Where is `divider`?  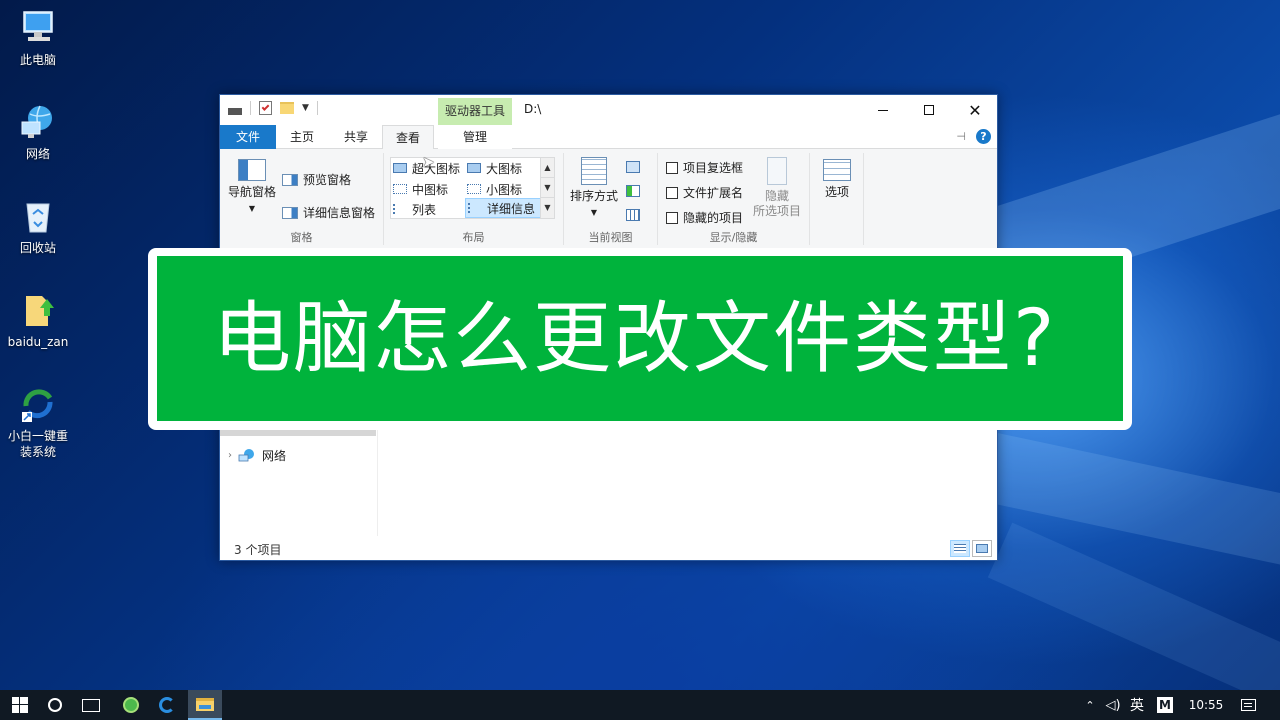 divider is located at coordinates (317, 108).